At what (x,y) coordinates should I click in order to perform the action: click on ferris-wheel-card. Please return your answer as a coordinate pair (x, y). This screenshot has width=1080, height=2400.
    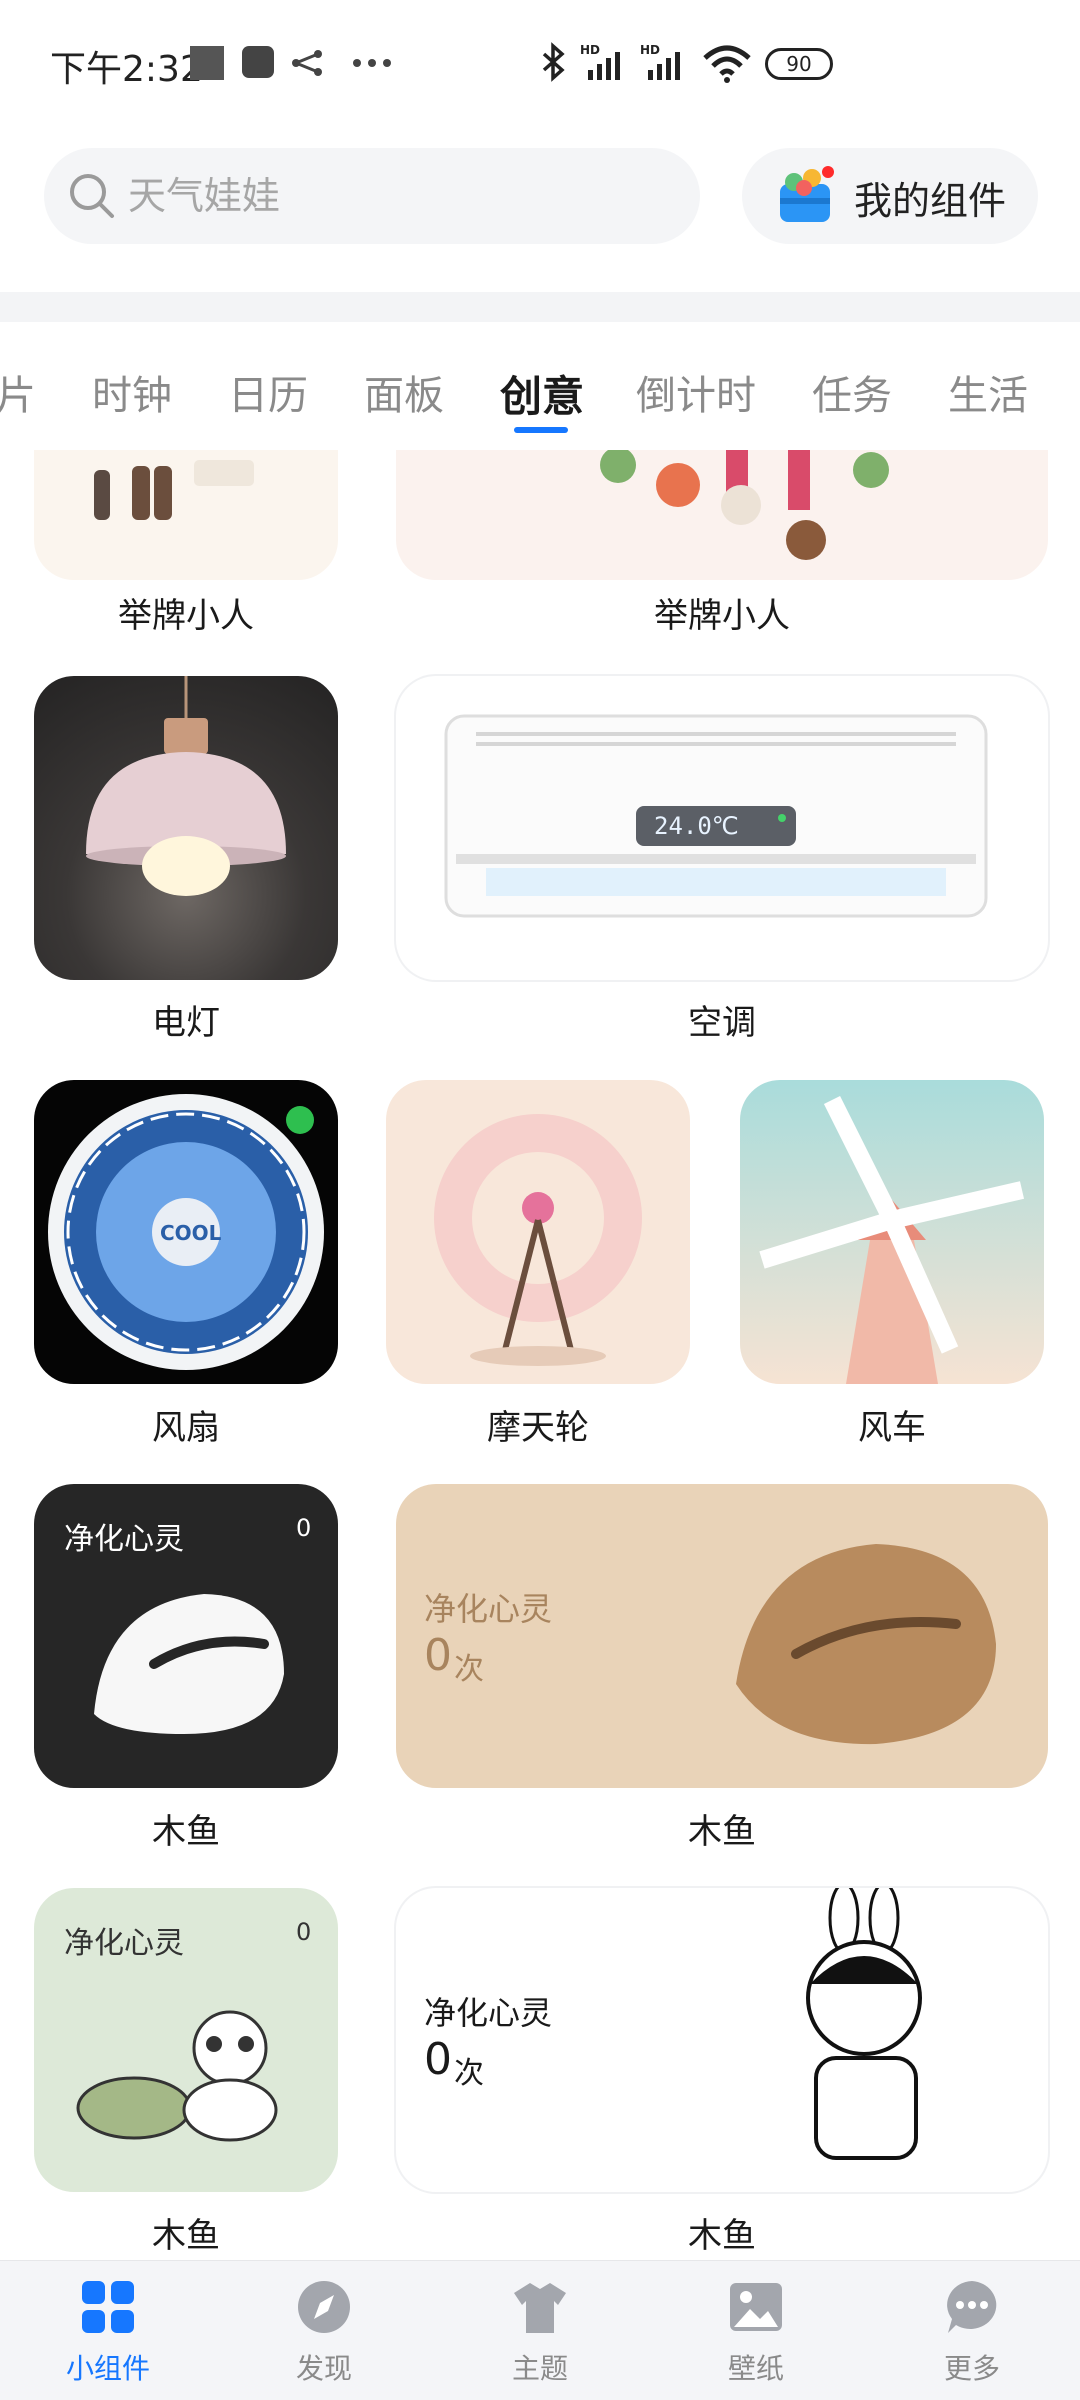
    Looking at the image, I should click on (538, 1232).